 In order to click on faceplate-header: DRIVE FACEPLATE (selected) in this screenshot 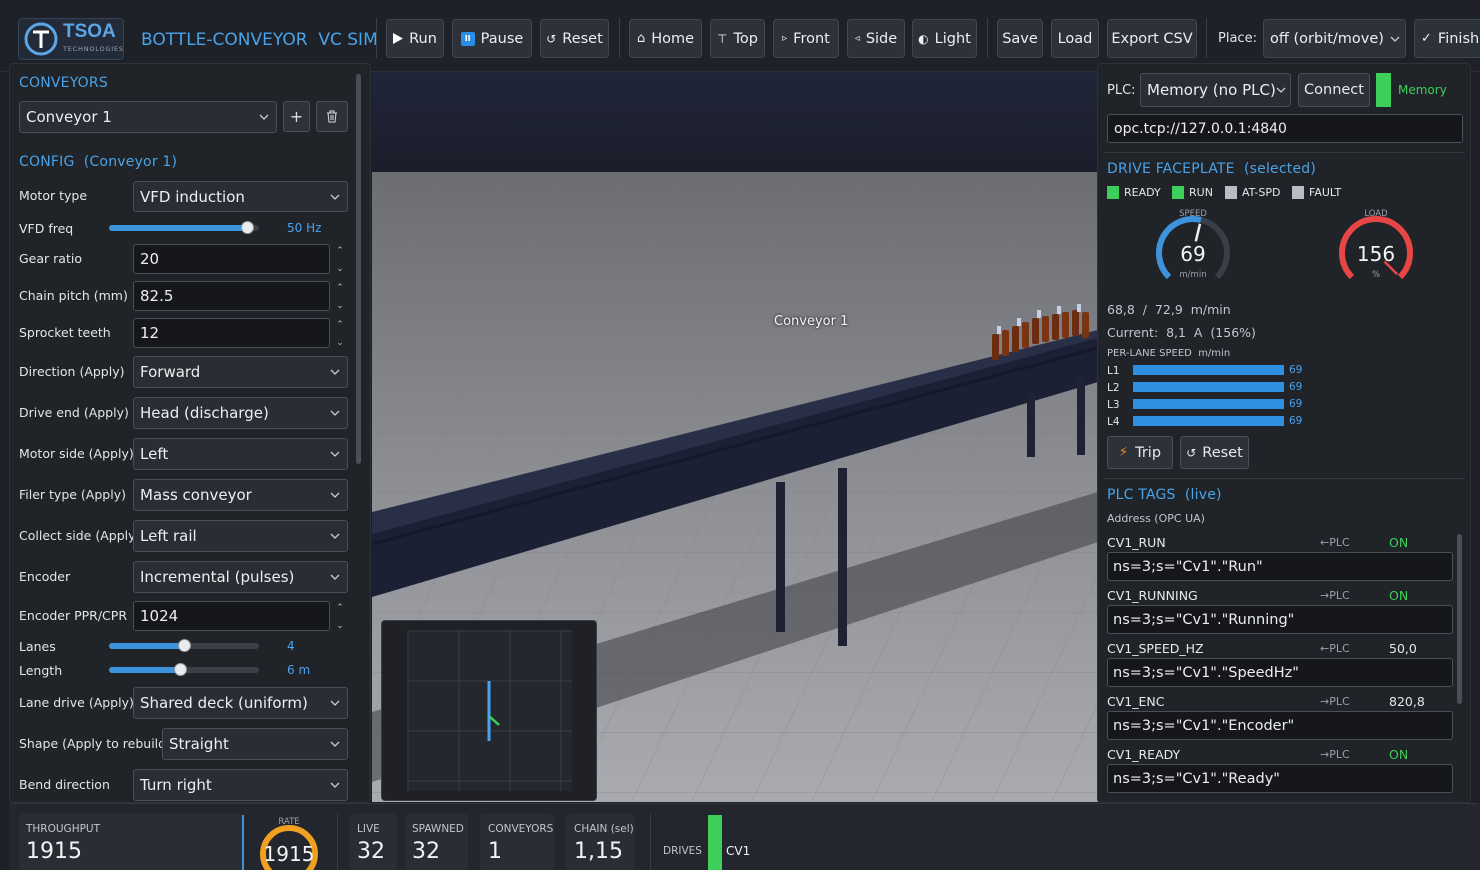, I will do `click(1212, 169)`.